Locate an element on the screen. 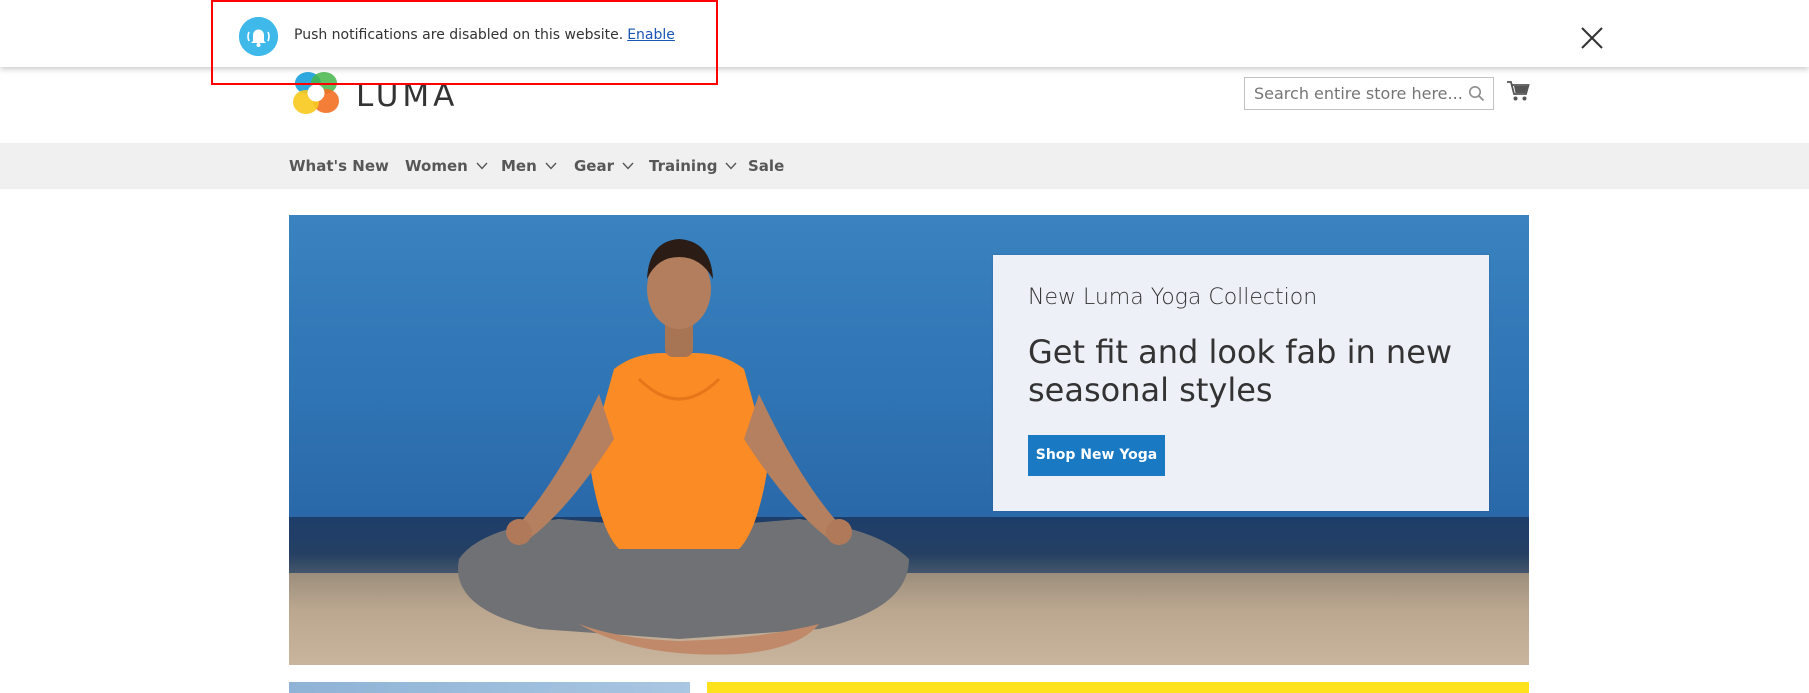 This screenshot has width=1809, height=693. nav-item-whats-new: What's New is located at coordinates (339, 166).